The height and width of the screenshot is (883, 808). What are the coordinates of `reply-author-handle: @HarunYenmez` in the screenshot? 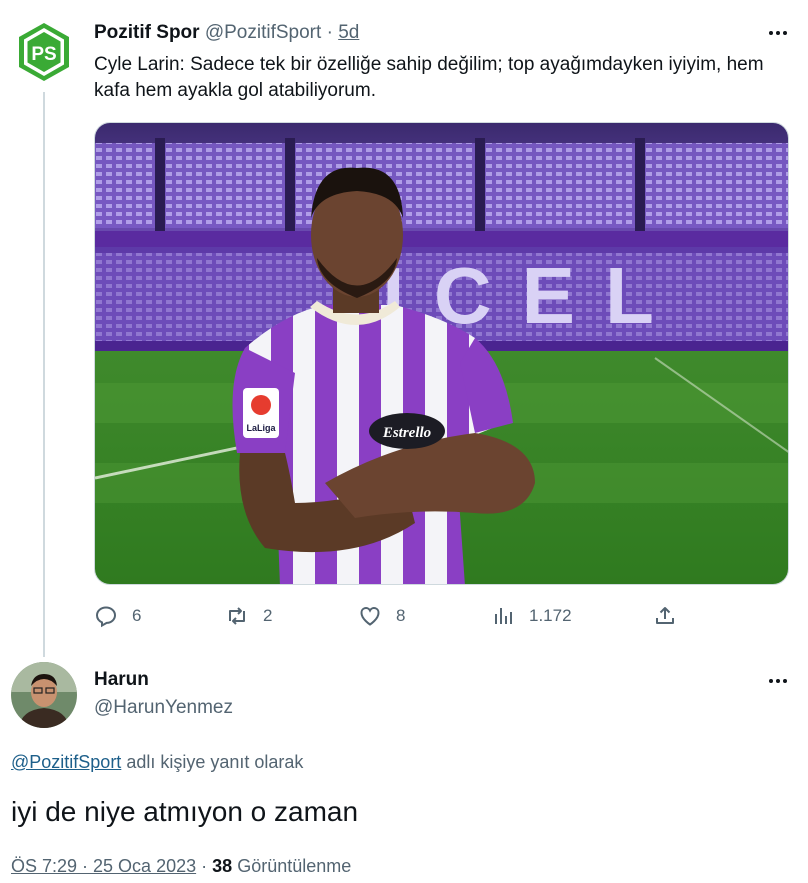 It's located at (163, 708).